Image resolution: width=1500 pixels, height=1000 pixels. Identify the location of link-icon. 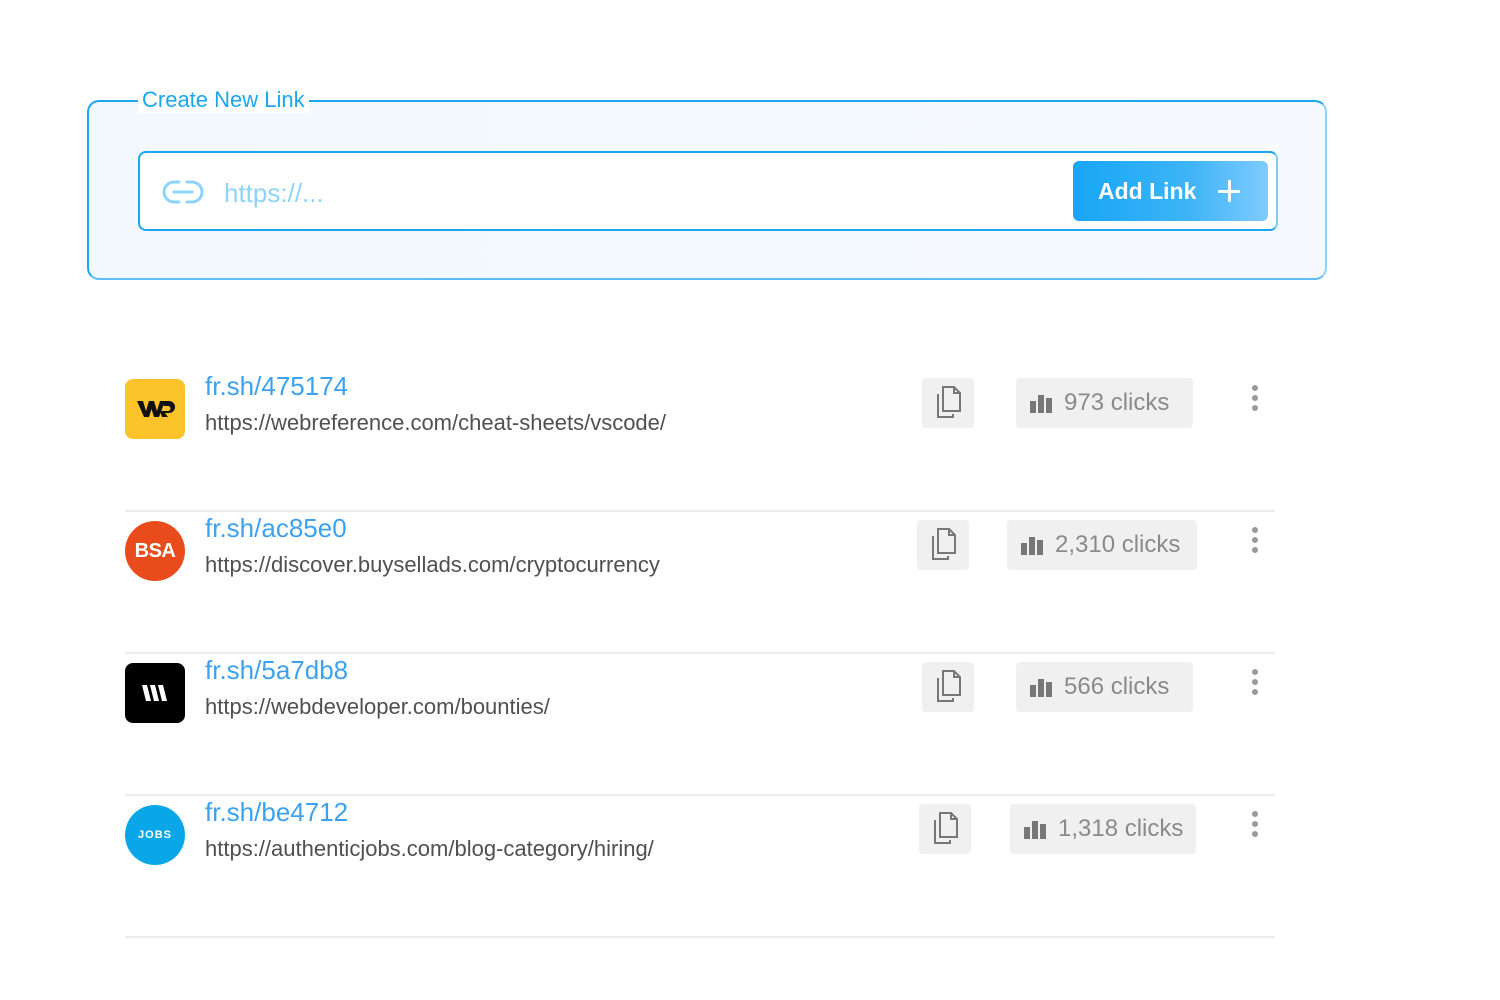
(183, 192).